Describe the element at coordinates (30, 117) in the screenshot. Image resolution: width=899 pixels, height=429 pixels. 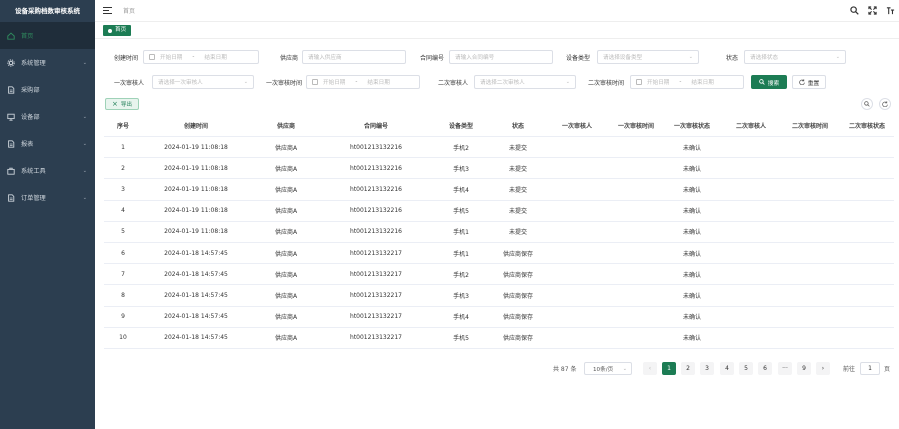
I see `sidebar-item-label: 设备部` at that location.